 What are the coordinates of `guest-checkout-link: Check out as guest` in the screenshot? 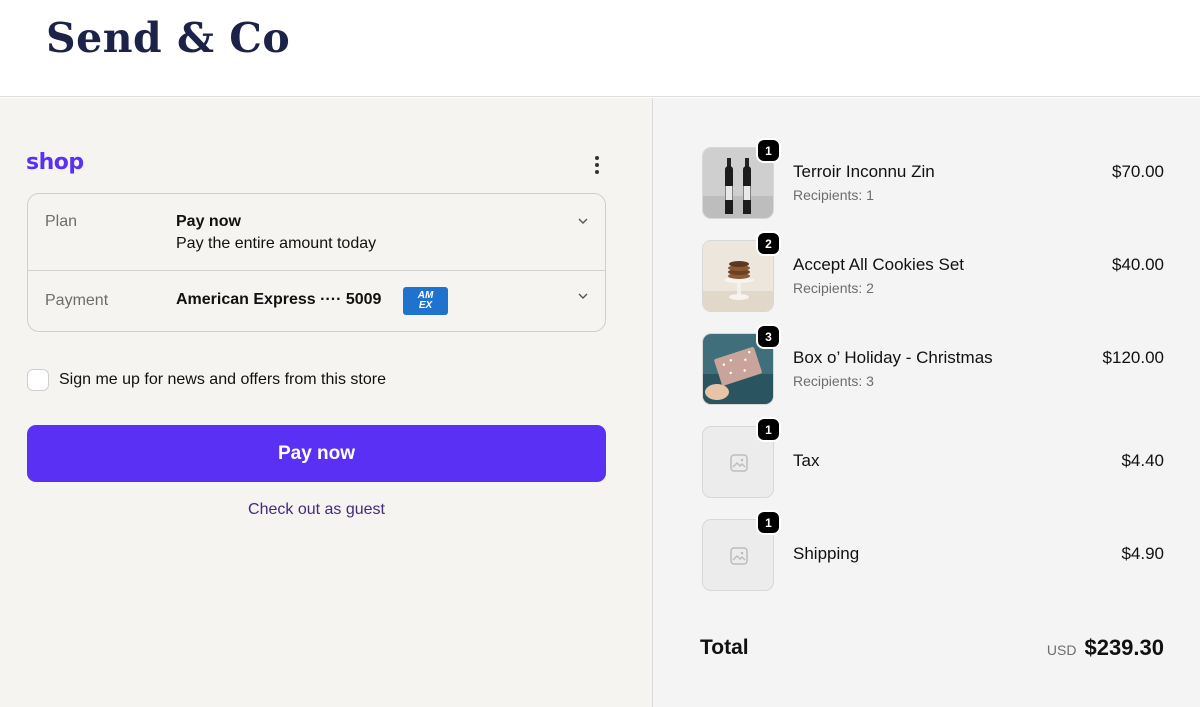 It's located at (316, 510).